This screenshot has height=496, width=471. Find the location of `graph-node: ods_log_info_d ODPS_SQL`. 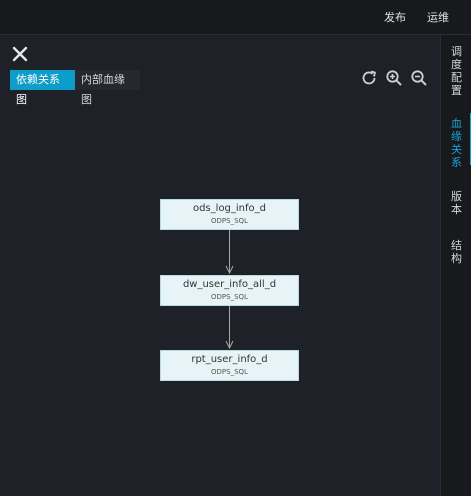

graph-node: ods_log_info_d ODPS_SQL is located at coordinates (229, 214).